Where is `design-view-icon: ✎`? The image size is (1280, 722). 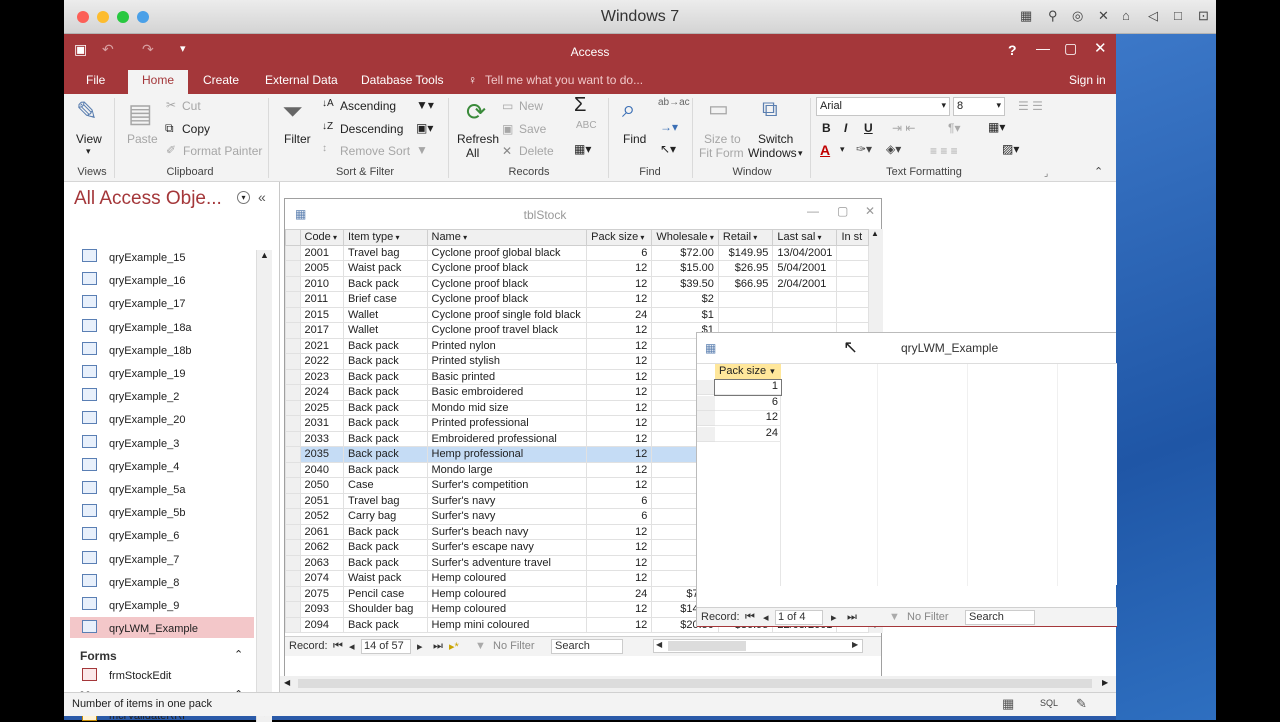
design-view-icon: ✎ is located at coordinates (1081, 704).